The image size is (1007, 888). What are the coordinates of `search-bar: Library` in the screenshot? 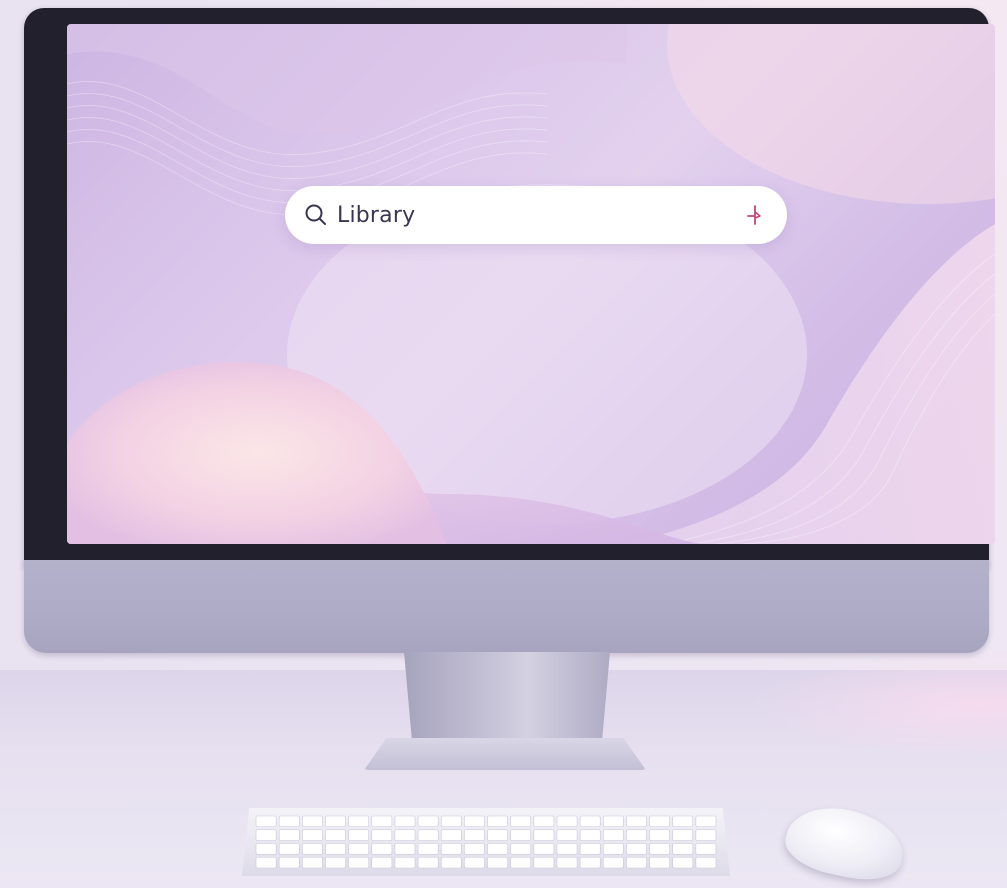 It's located at (536, 215).